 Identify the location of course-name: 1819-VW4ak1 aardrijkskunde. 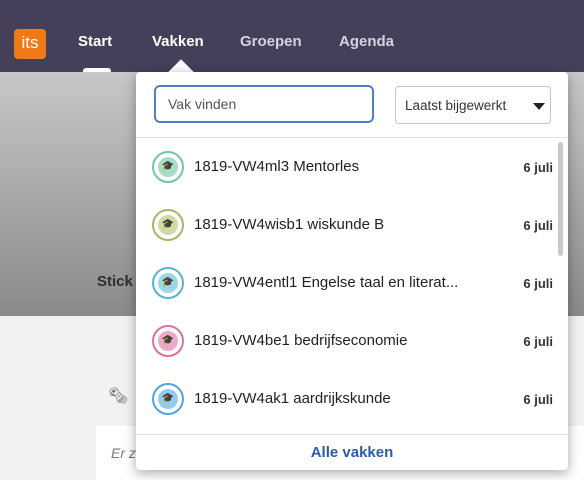
(292, 398).